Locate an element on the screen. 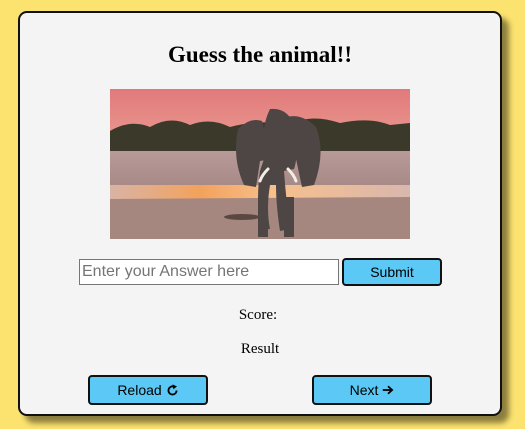 The height and width of the screenshot is (429, 525). reload-label: Reload is located at coordinates (139, 390).